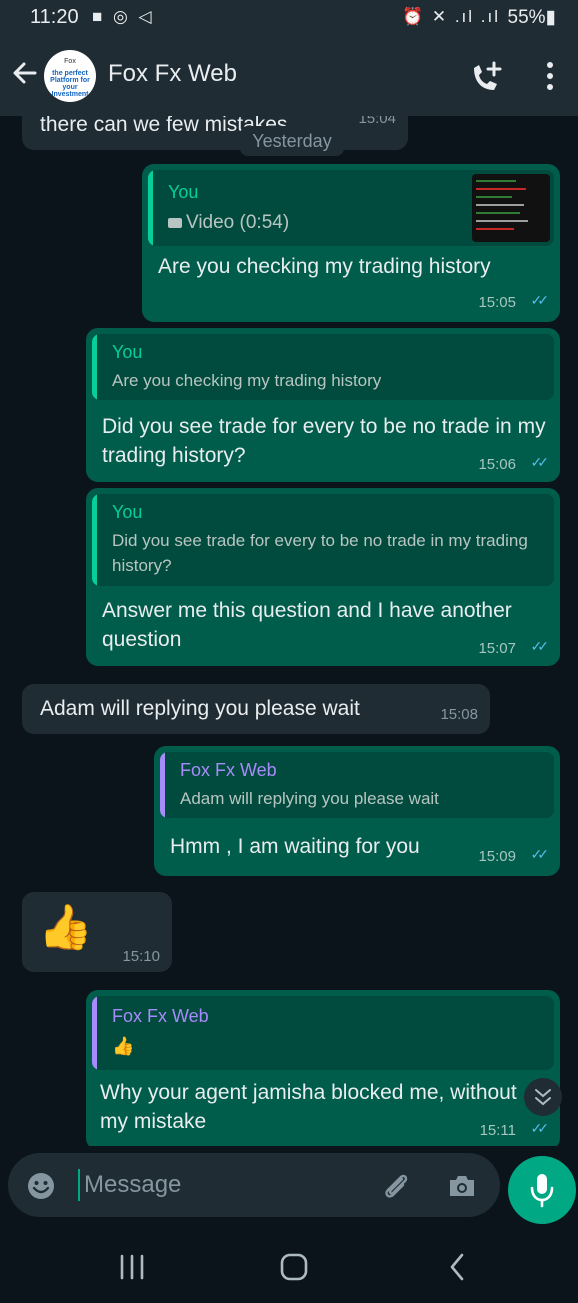 The height and width of the screenshot is (1303, 578). What do you see at coordinates (396, 1186) in the screenshot?
I see `attach-icon` at bounding box center [396, 1186].